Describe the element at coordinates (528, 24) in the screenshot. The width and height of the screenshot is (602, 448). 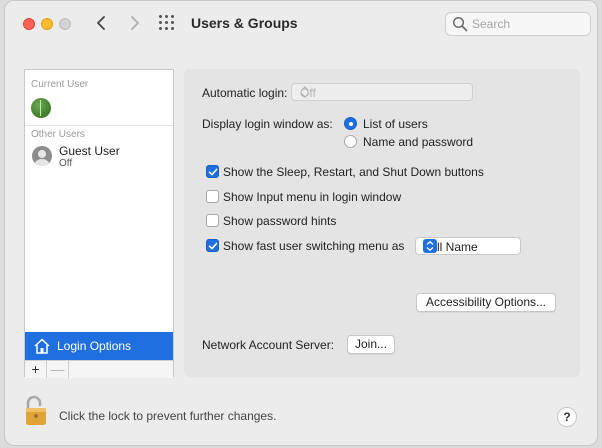
I see `search-input` at that location.